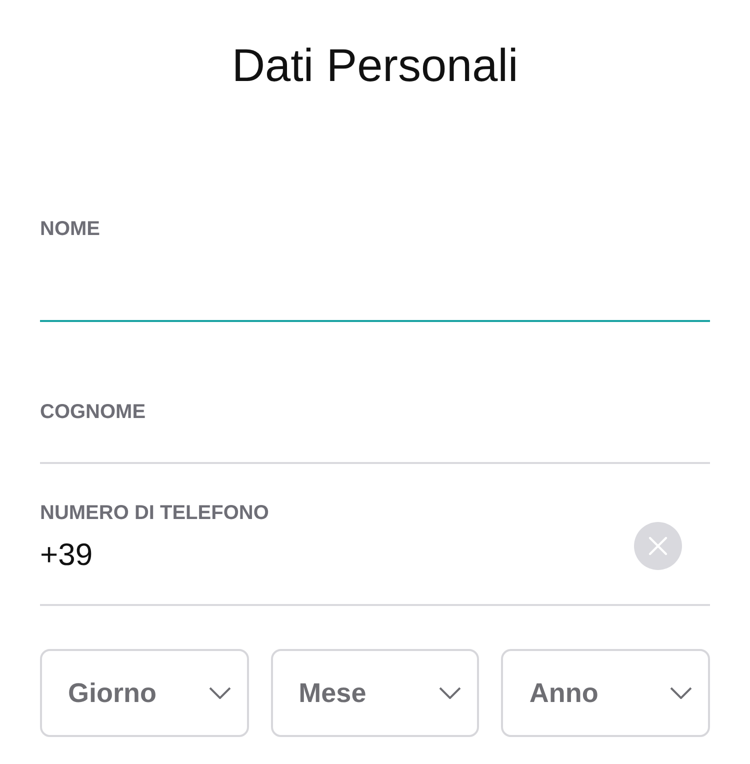 The height and width of the screenshot is (764, 750). I want to click on field-label: COGNOME, so click(93, 412).